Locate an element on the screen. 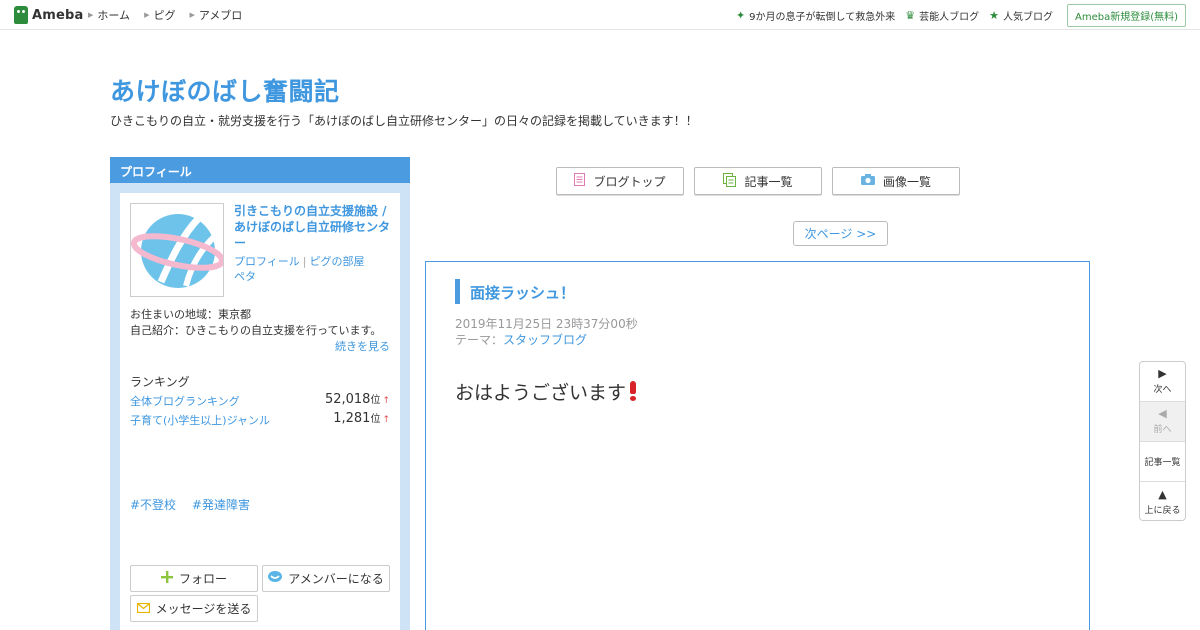 The image size is (1200, 630). peta-link: ペタ is located at coordinates (245, 276).